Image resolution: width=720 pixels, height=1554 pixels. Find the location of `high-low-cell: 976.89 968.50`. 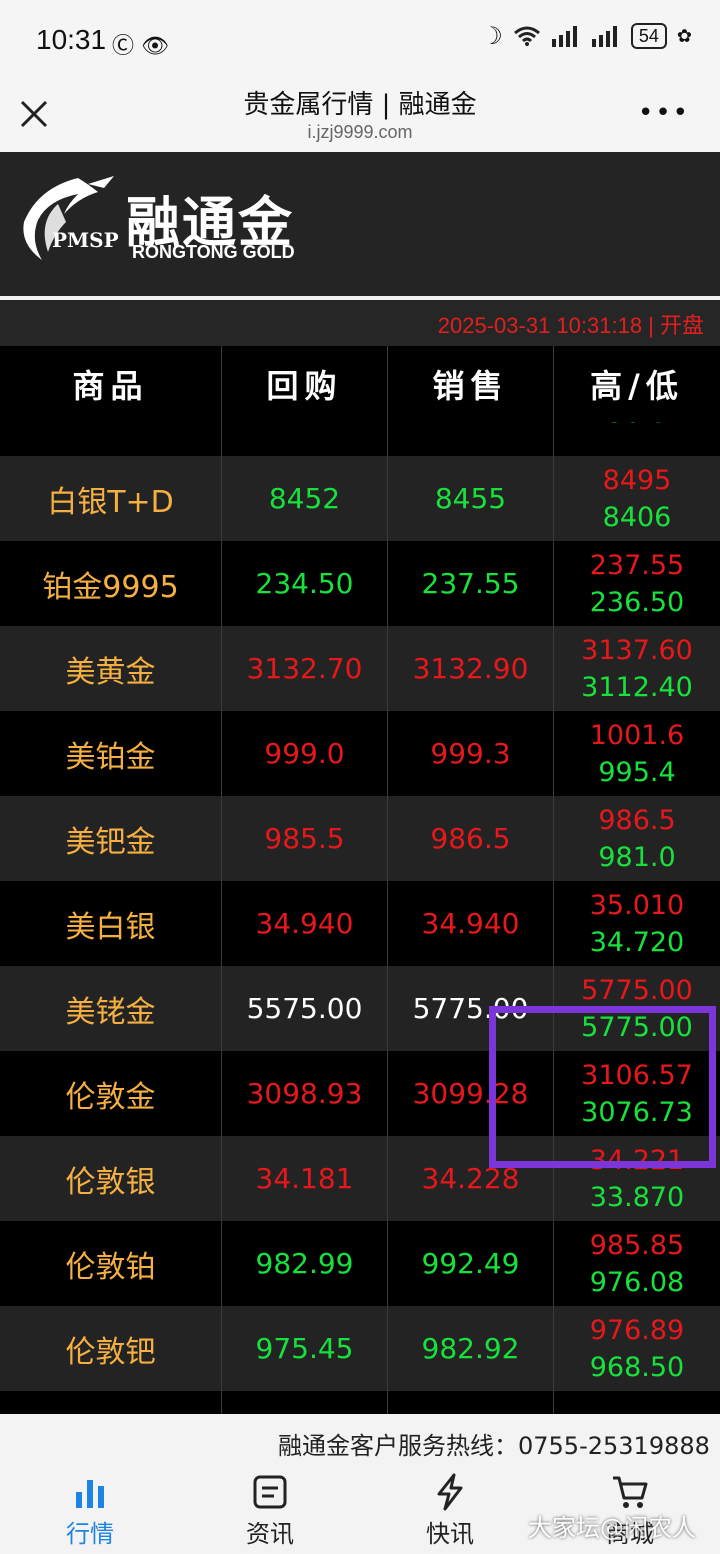

high-low-cell: 976.89 968.50 is located at coordinates (637, 1348).